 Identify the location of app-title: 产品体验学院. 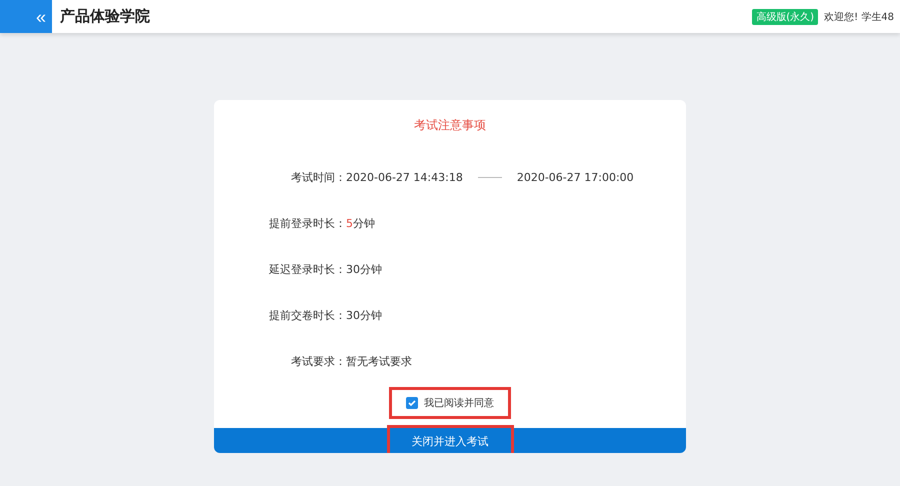
(105, 16).